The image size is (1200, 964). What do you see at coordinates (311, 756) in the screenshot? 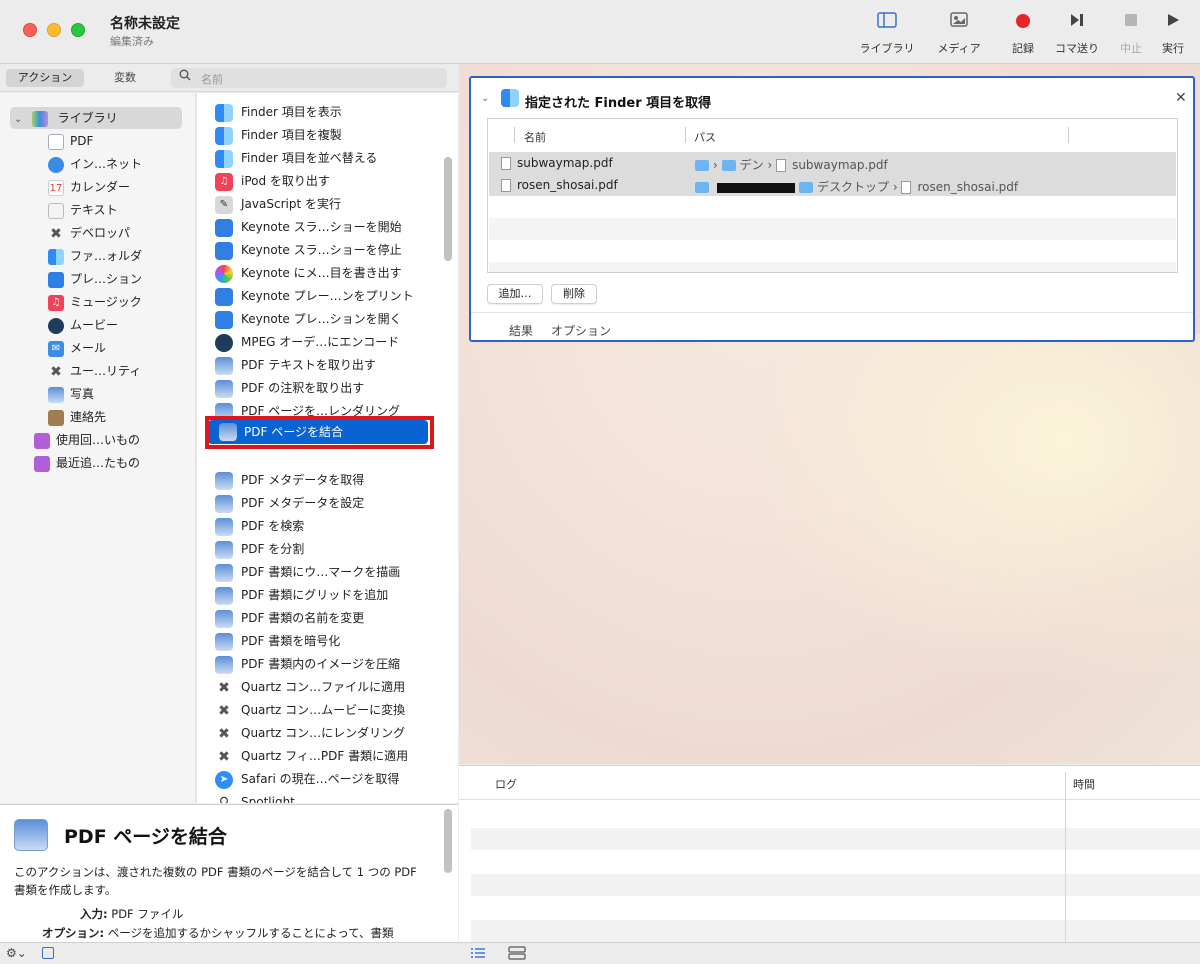
I see `list-item: ✖ Quartz フィ…PDF 書類に適用` at bounding box center [311, 756].